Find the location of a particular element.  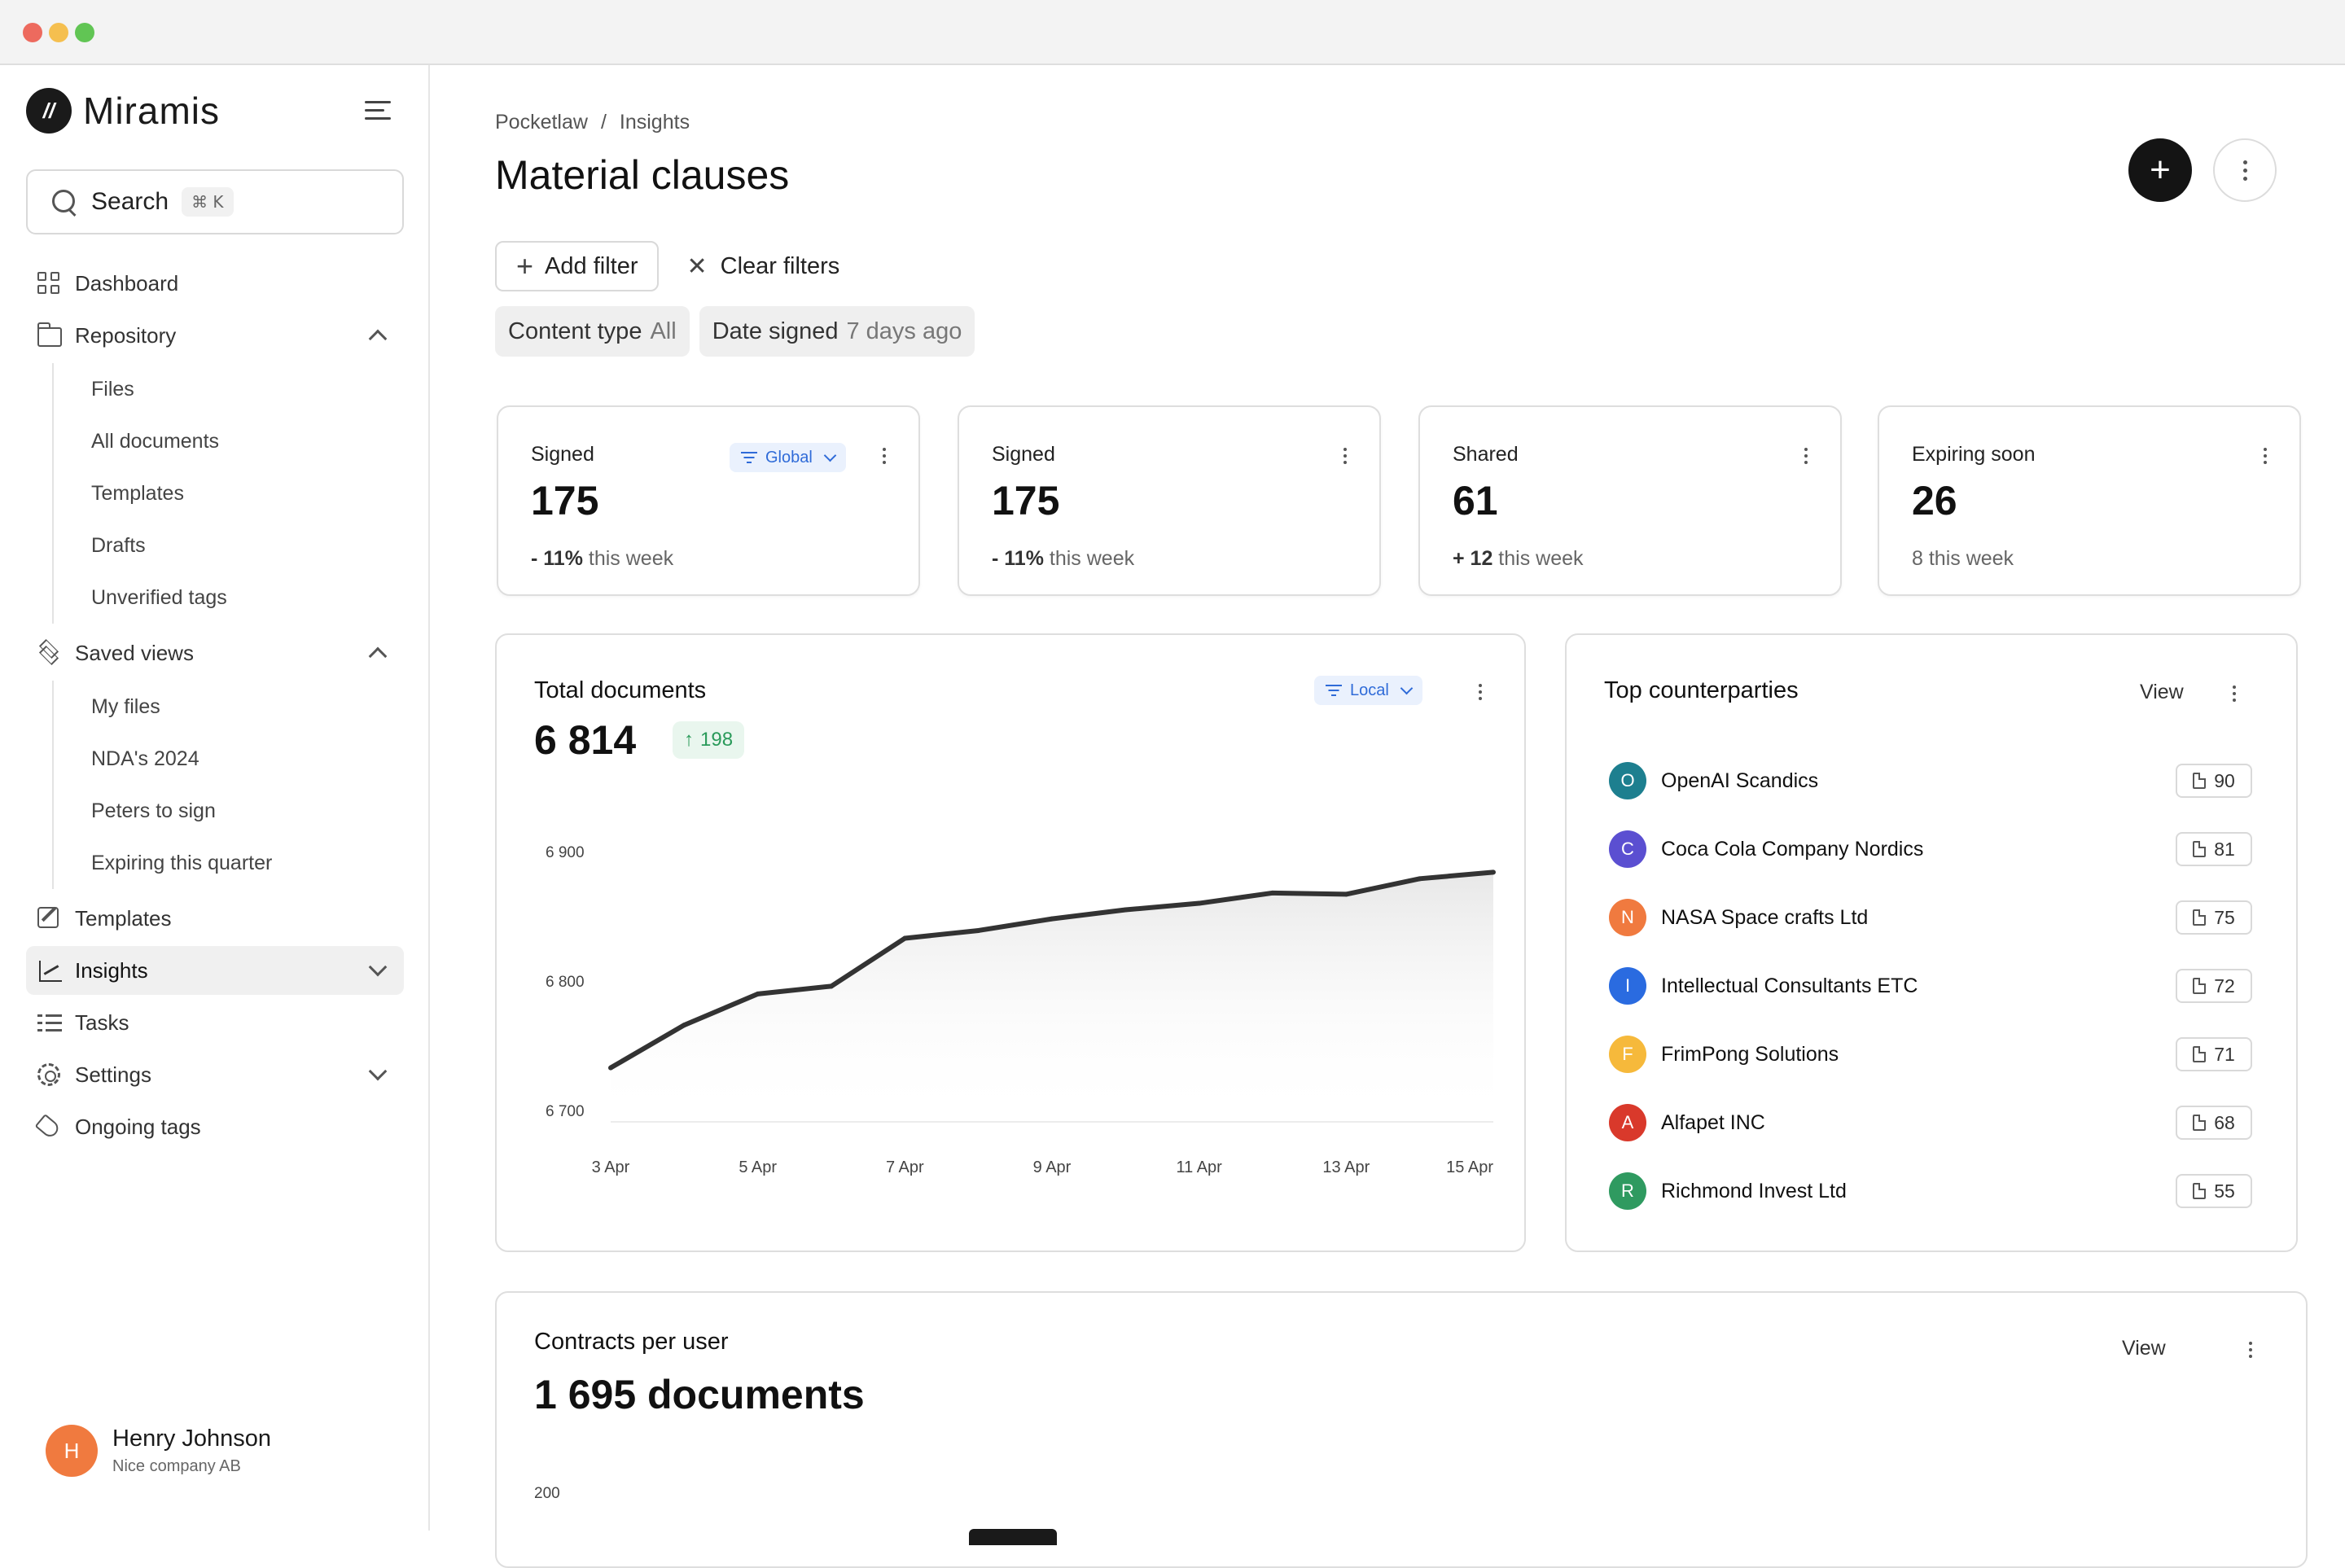

add-filter-button: + Add filter is located at coordinates (578, 266).